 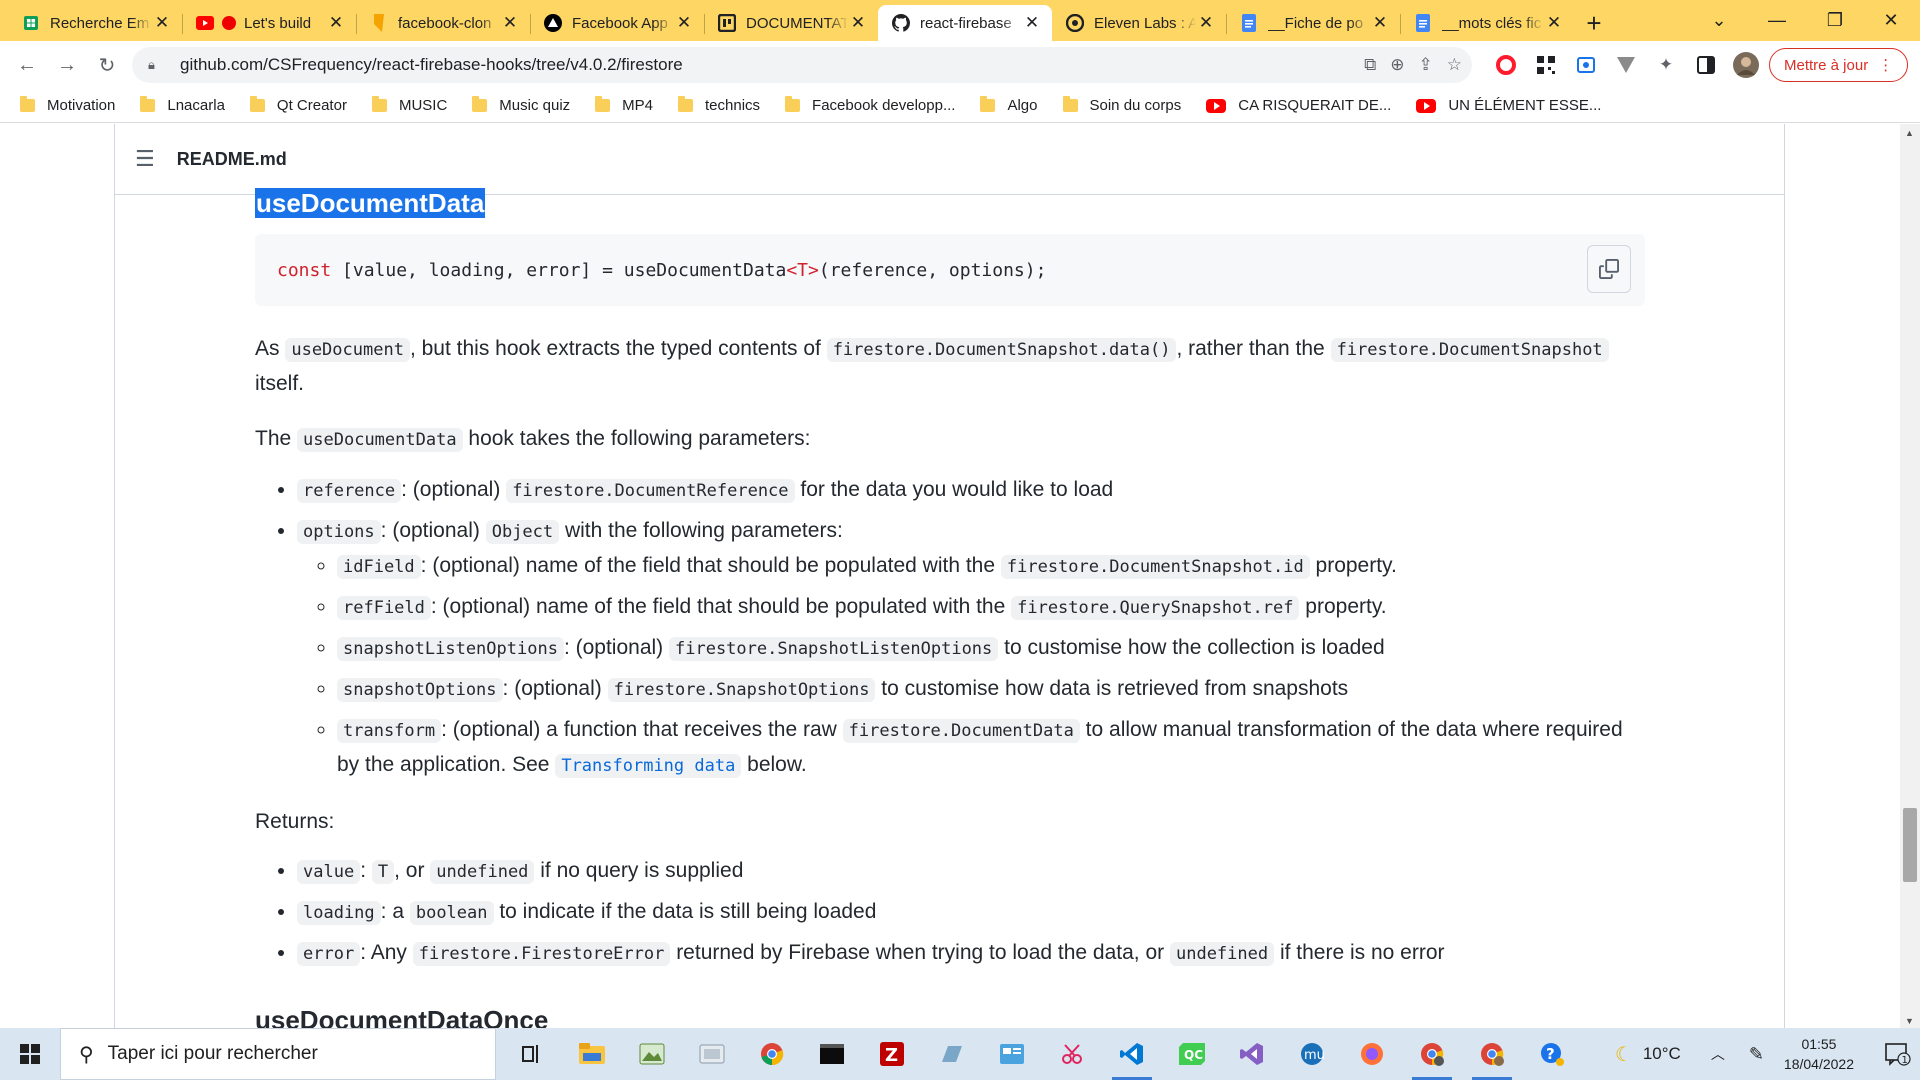 What do you see at coordinates (1718, 1054) in the screenshot?
I see `chevron-up-icon: ︿` at bounding box center [1718, 1054].